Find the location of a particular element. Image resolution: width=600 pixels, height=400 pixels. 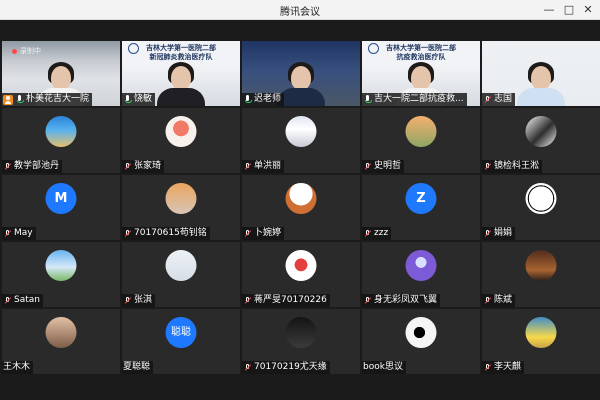

participant-name: 王木木 is located at coordinates (17, 367).